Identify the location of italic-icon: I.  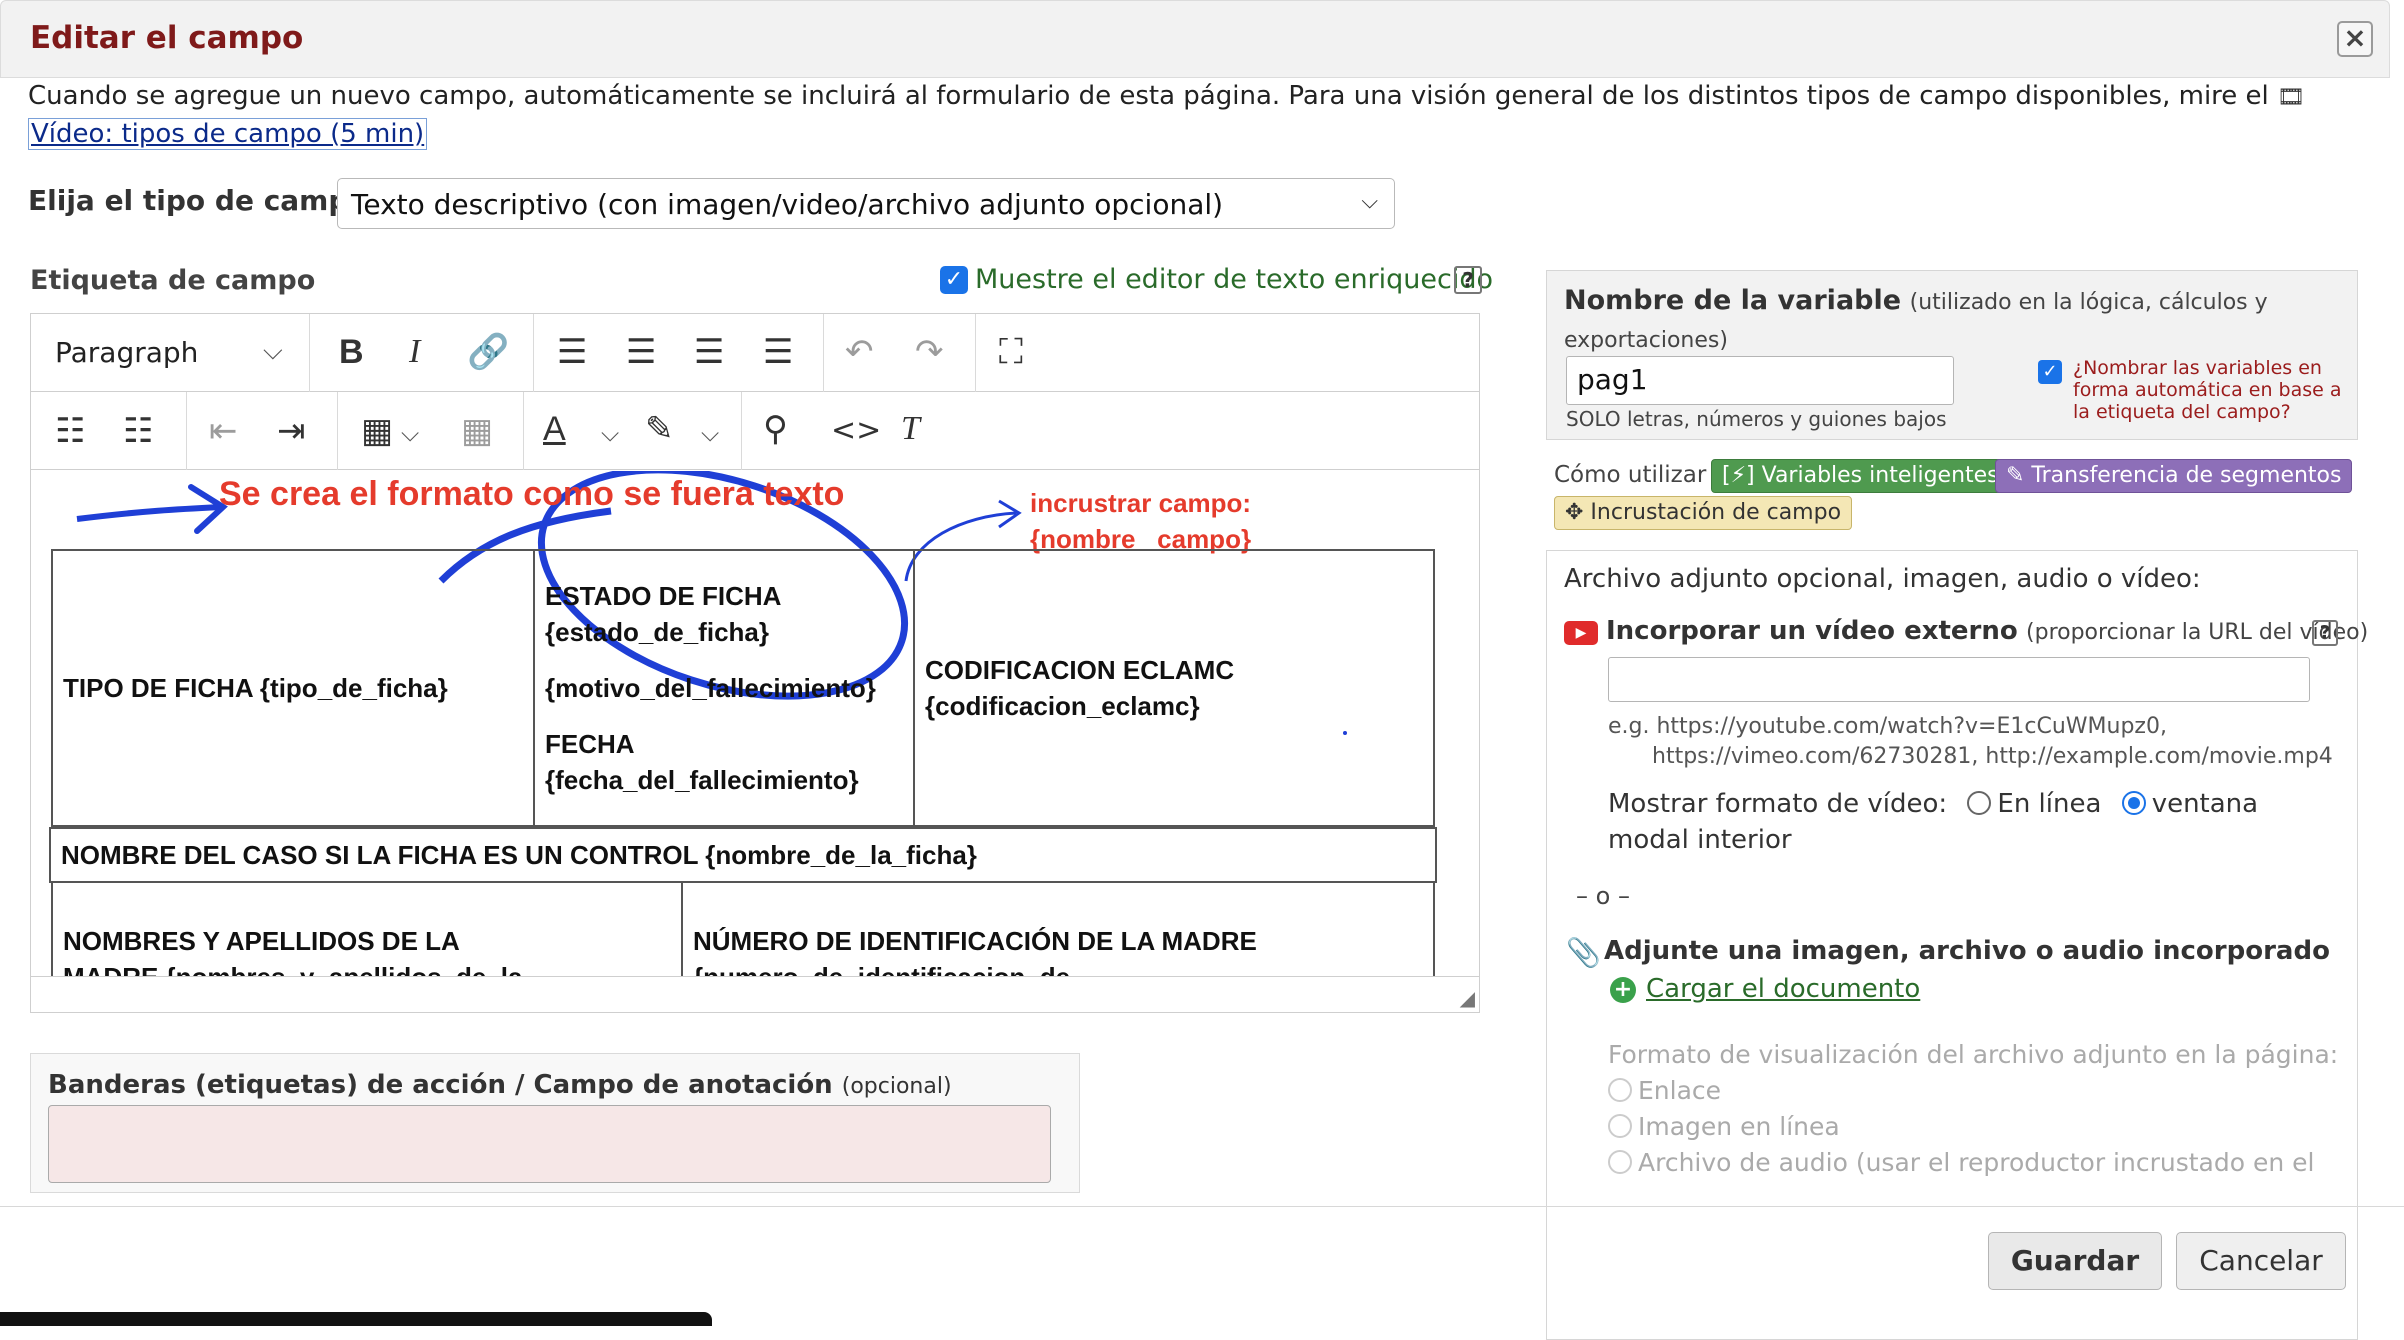
(414, 352).